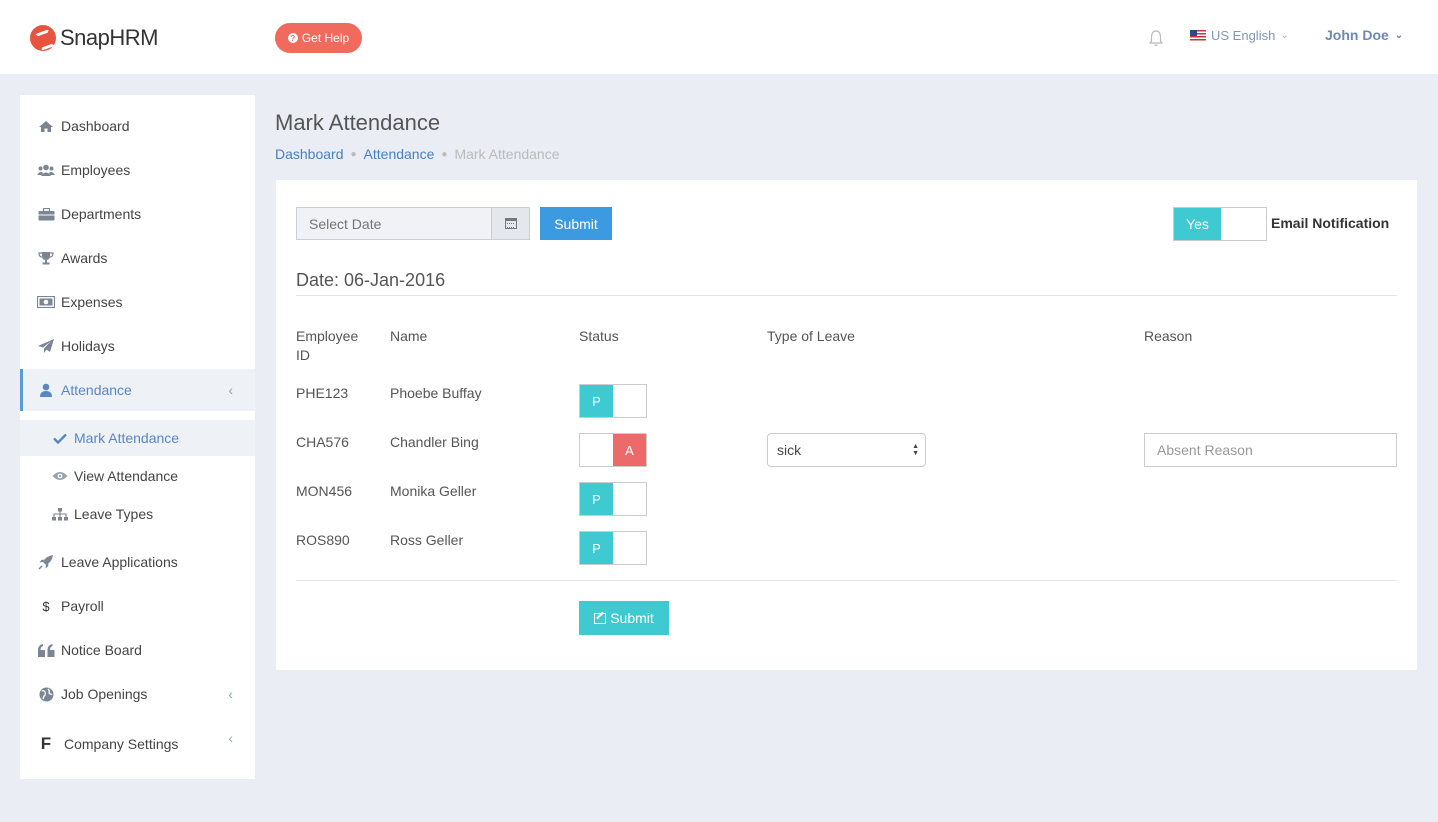  What do you see at coordinates (434, 442) in the screenshot?
I see `row-employee-name: Chandler Bing` at bounding box center [434, 442].